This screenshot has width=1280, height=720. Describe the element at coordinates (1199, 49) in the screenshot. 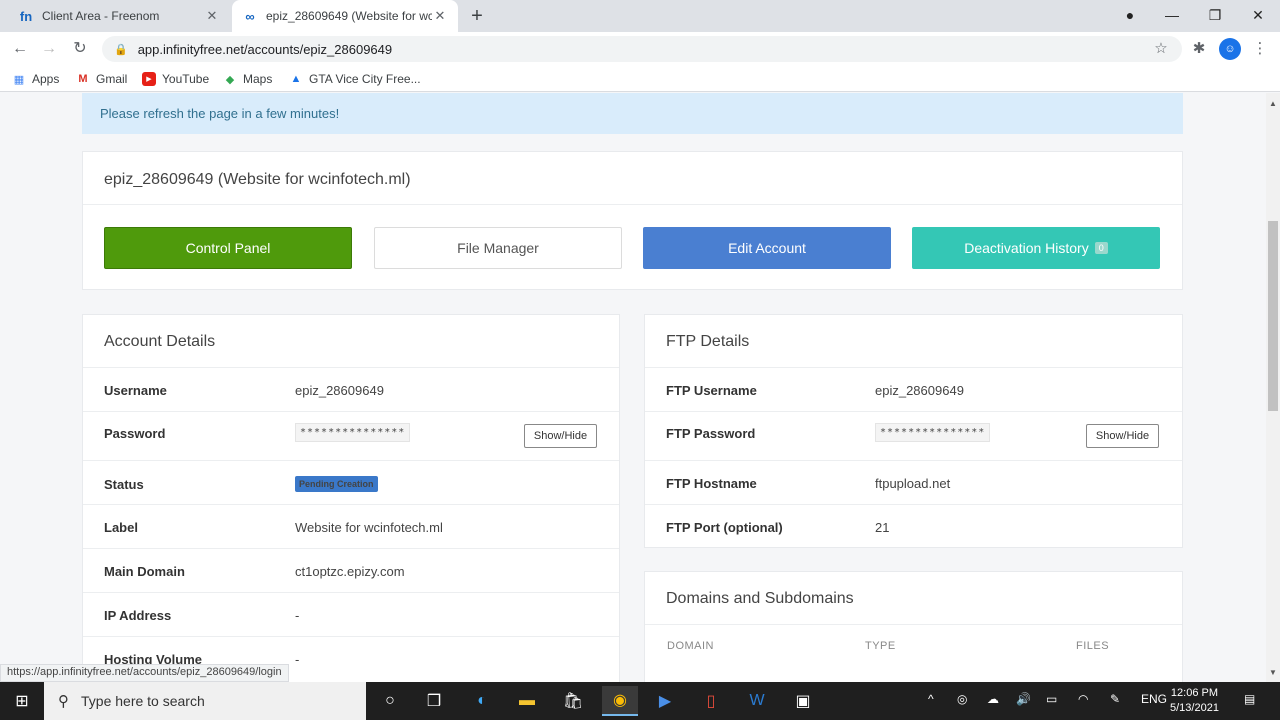

I see `extensions-puzzle-icon: ✱` at that location.